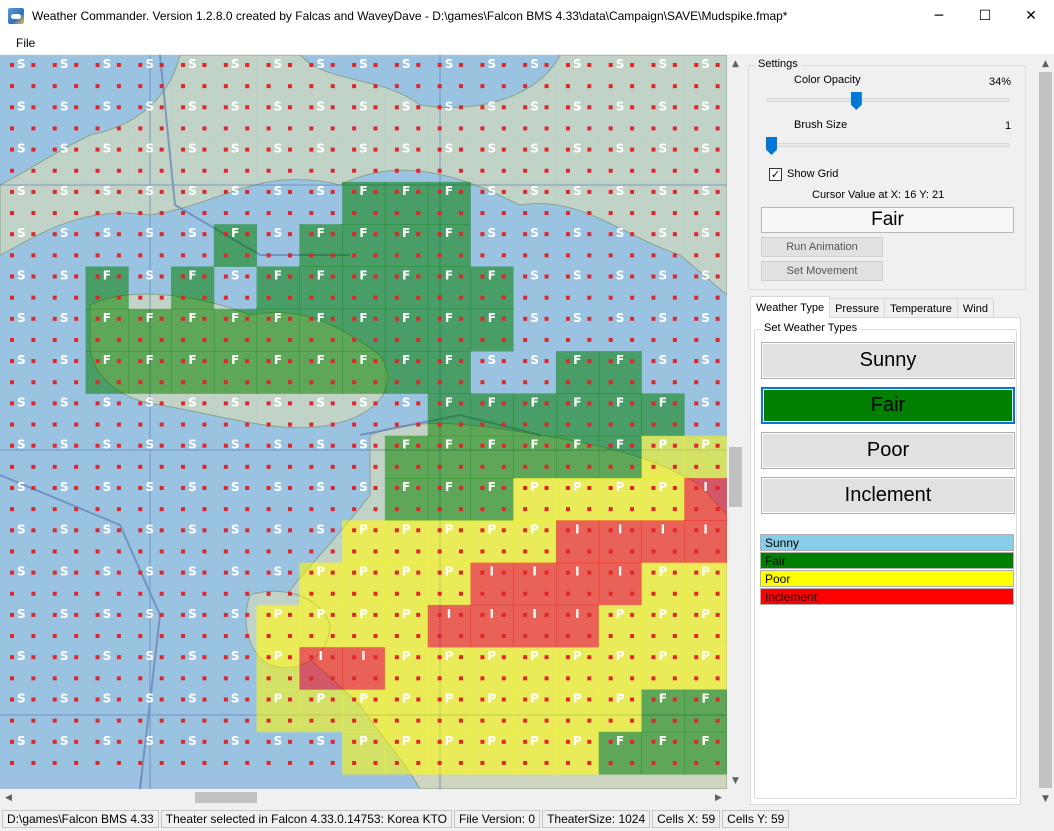 The height and width of the screenshot is (831, 1054). Describe the element at coordinates (775, 174) in the screenshot. I see `show-grid-checkbox: ✓` at that location.